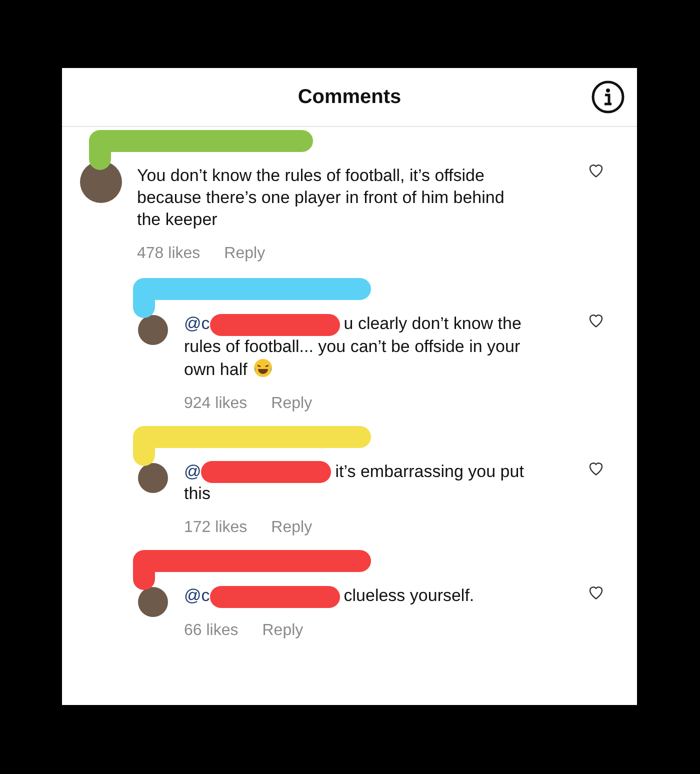 Image resolution: width=700 pixels, height=774 pixels. I want to click on screen-title: Comments, so click(350, 97).